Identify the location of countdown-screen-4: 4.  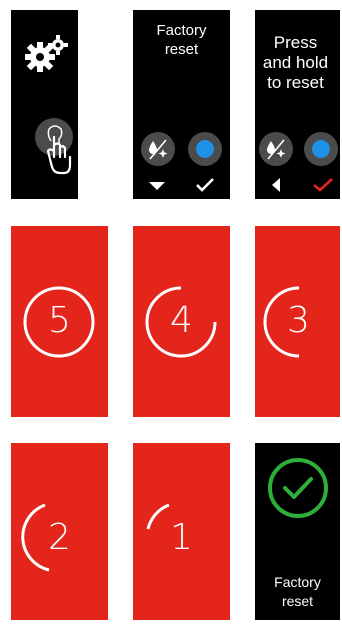
(181, 321).